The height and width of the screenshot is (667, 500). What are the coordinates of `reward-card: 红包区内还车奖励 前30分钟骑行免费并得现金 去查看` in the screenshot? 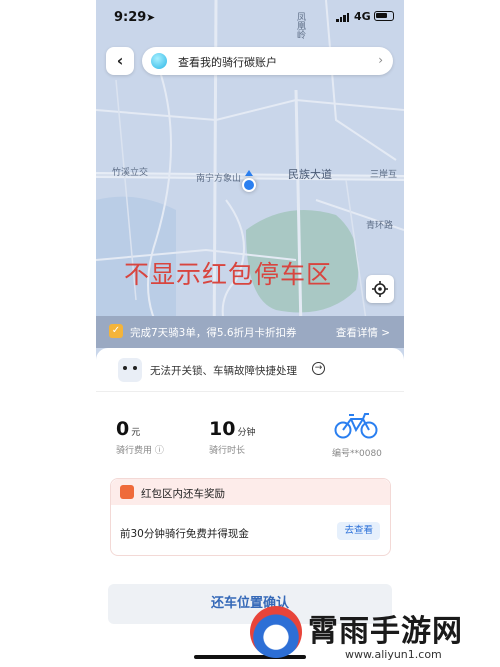 It's located at (250, 517).